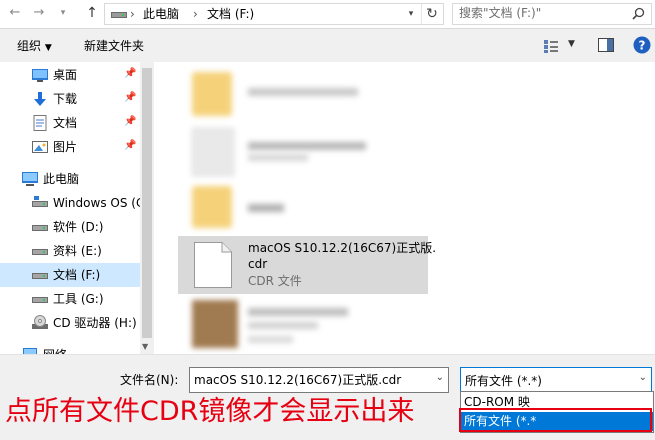  I want to click on sidebar-item-label: Windows OS (C, so click(99, 203).